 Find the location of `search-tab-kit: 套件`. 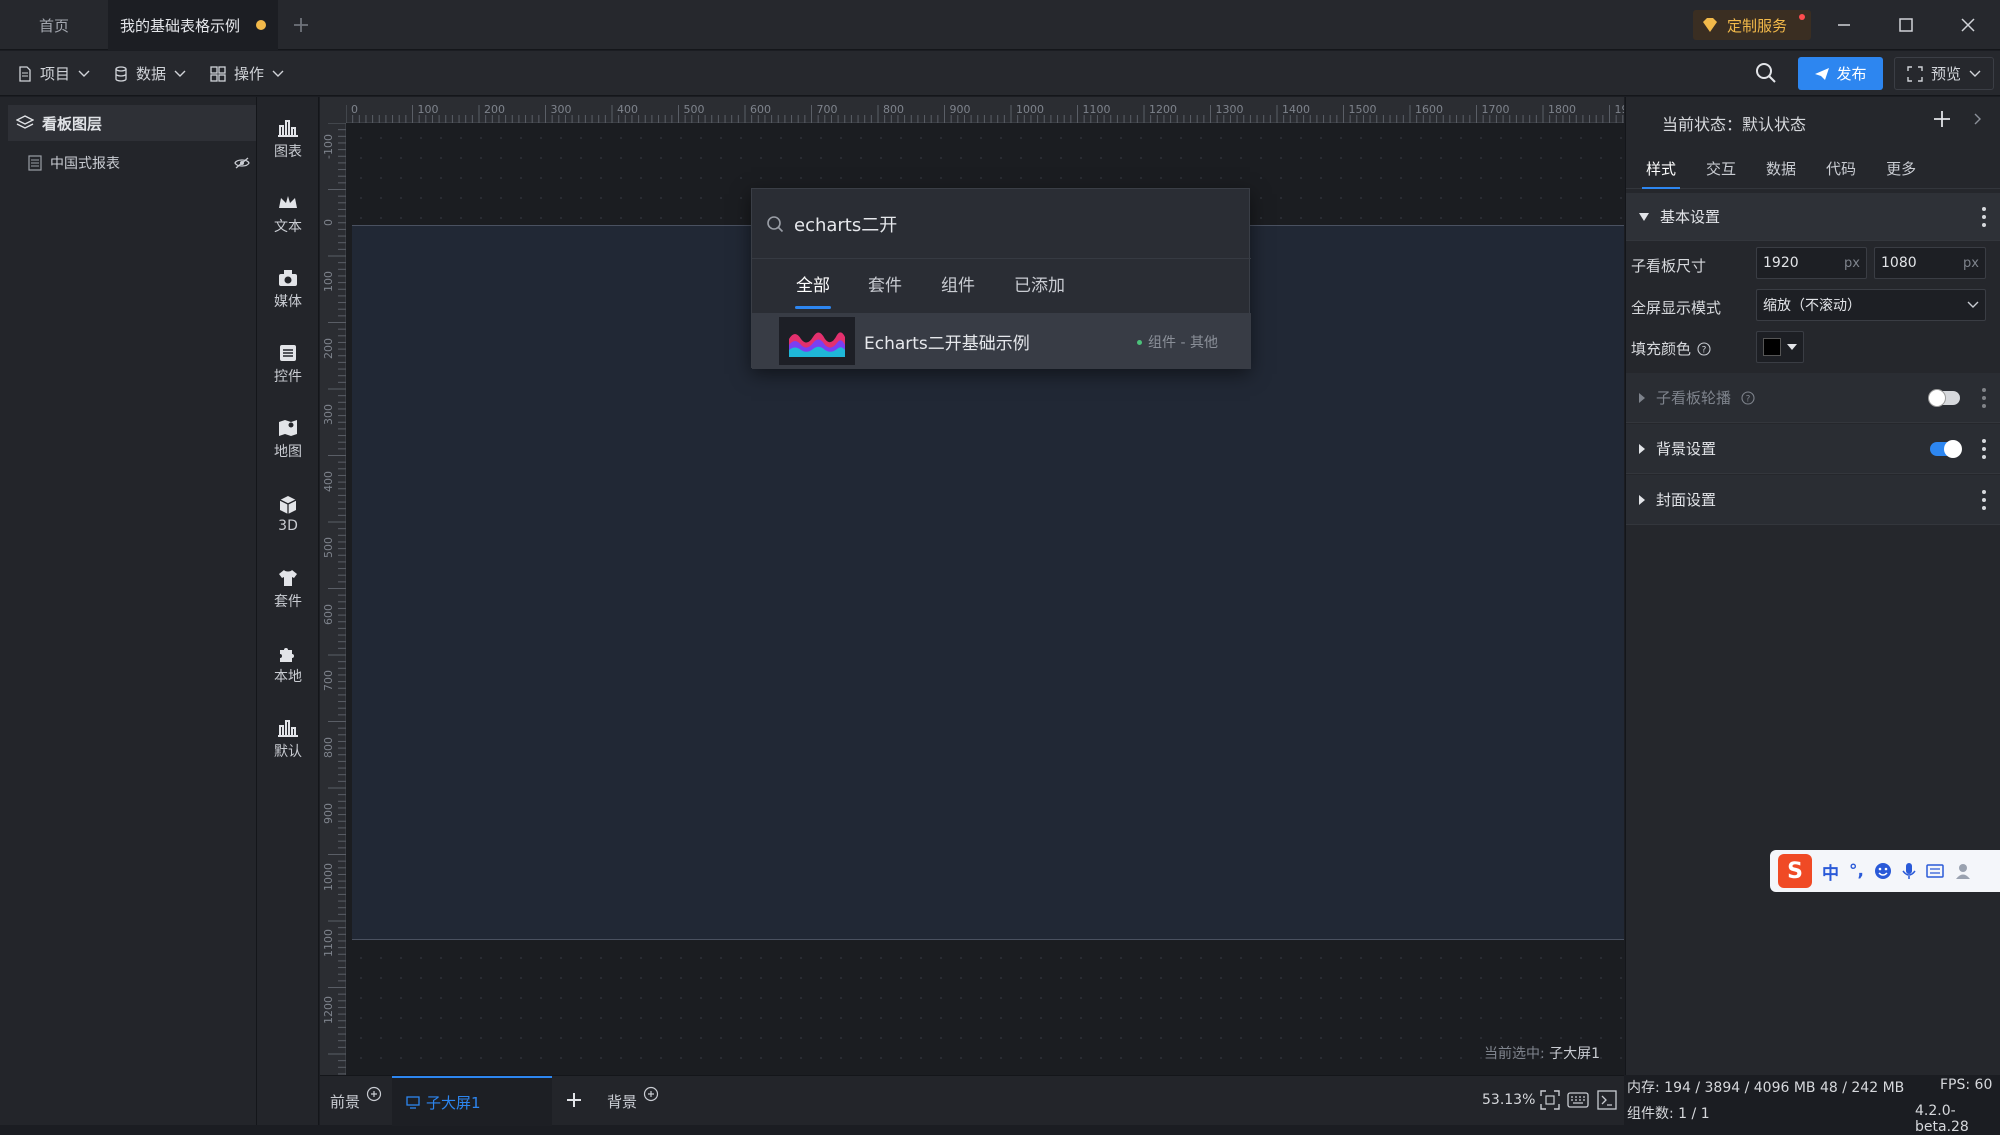

search-tab-kit: 套件 is located at coordinates (885, 283).